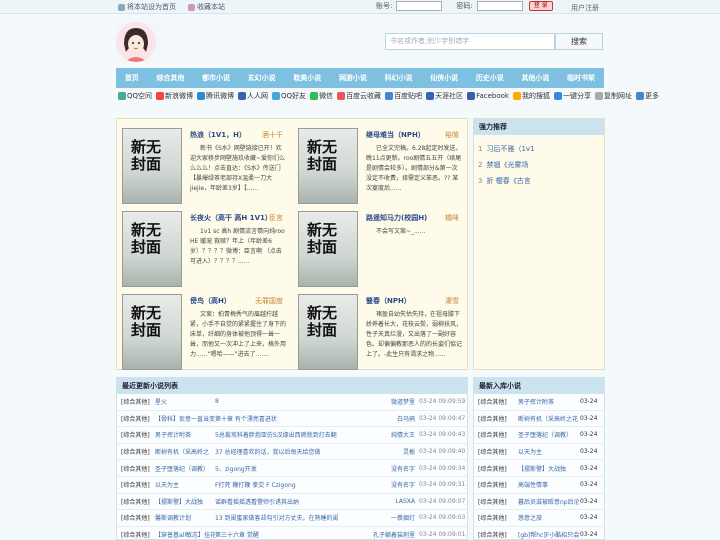  I want to click on row-chapter: 13 到闺蜜家做客却勾引对方丈夫。在熟睡的闺, so click(289, 517).